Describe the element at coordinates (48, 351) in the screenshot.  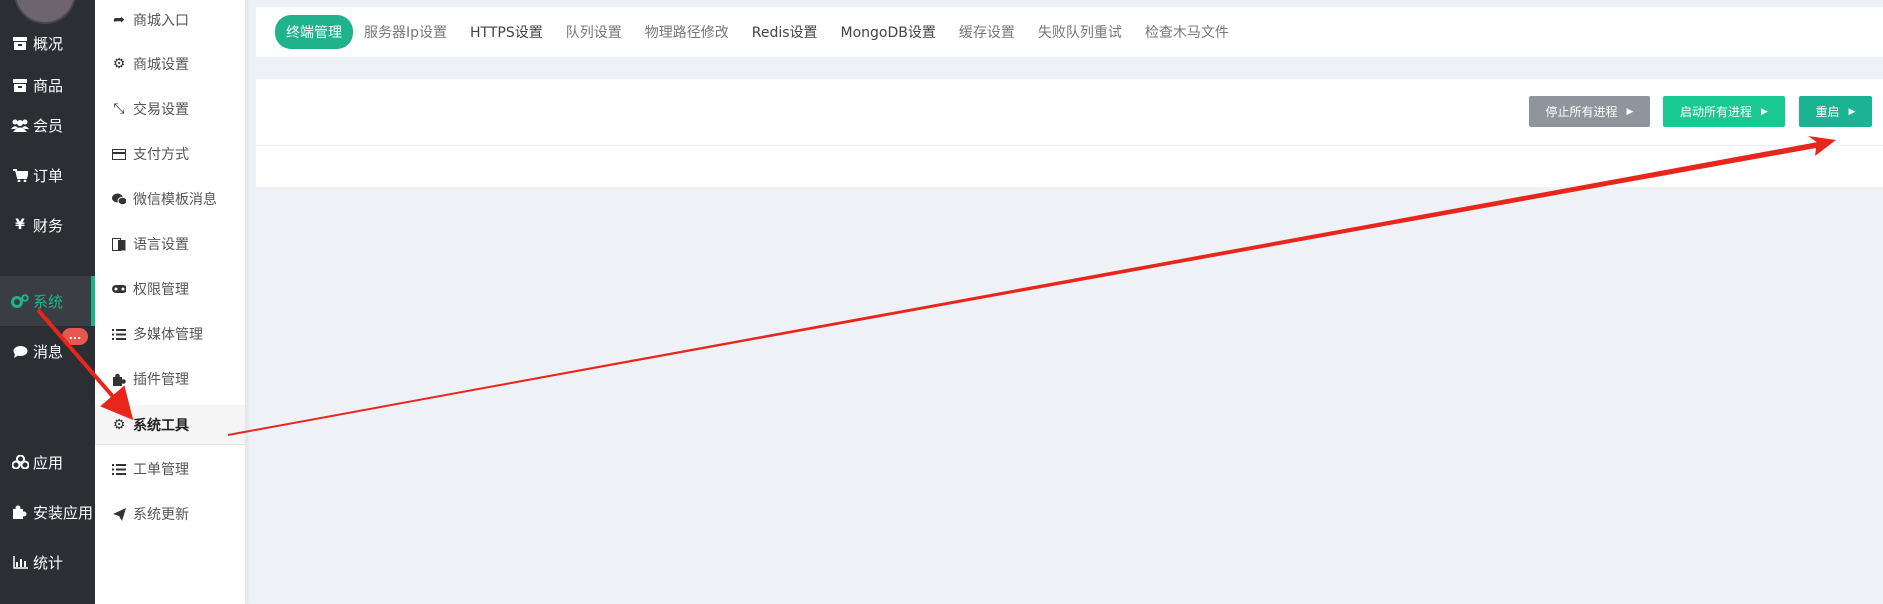
I see `sidebar-item-label: 消息` at that location.